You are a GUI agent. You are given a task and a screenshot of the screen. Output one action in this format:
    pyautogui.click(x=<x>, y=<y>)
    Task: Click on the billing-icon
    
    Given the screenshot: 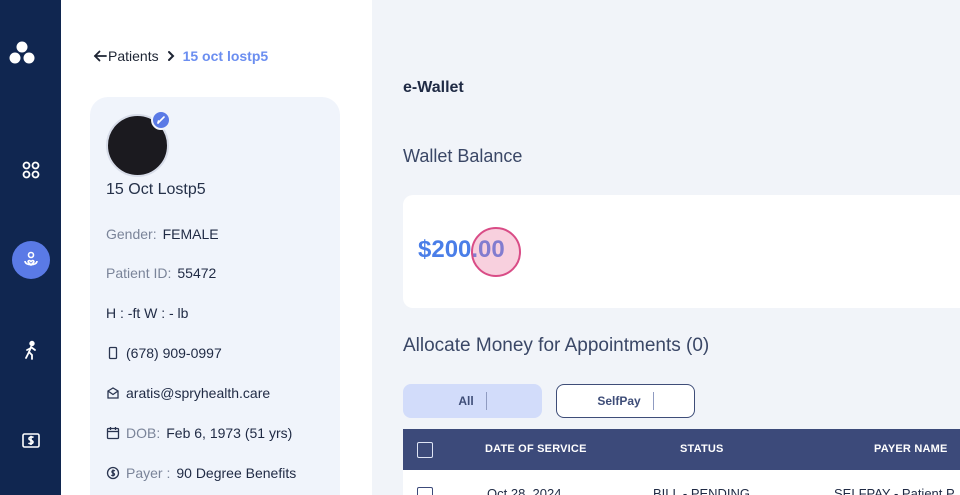 What is the action you would take?
    pyautogui.click(x=30, y=440)
    